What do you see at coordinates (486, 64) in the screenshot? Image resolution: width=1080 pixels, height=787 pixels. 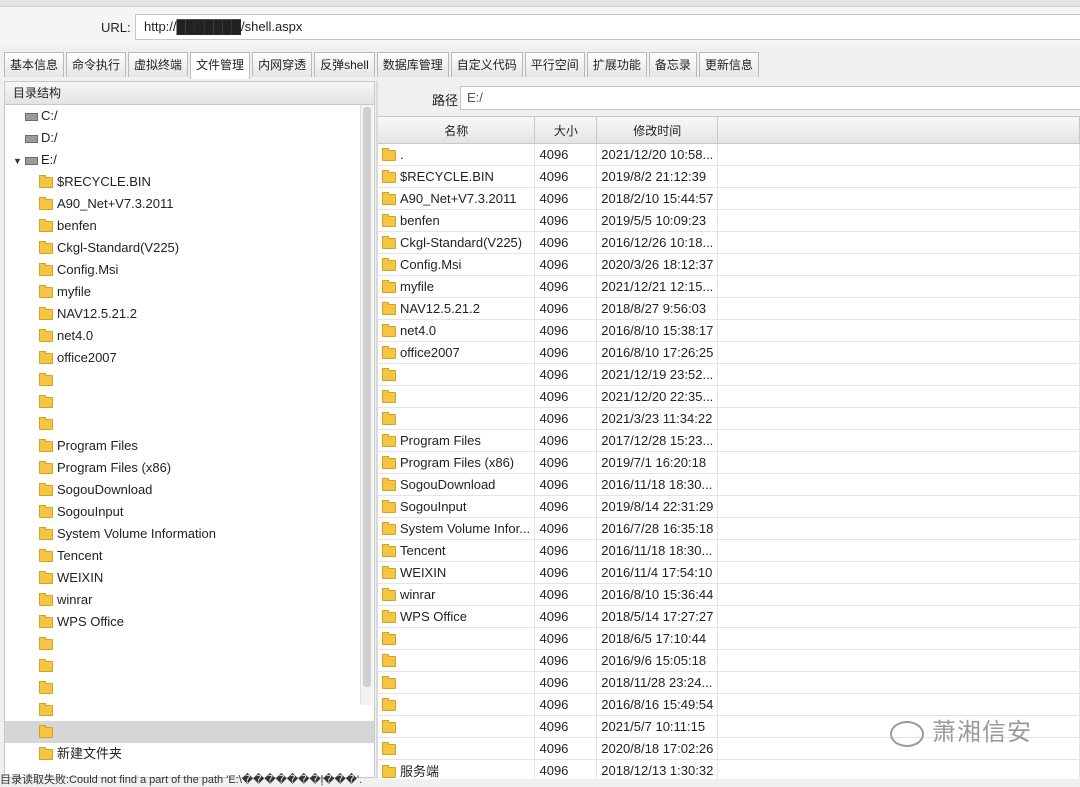 I see `tab-7: 自定义代码` at bounding box center [486, 64].